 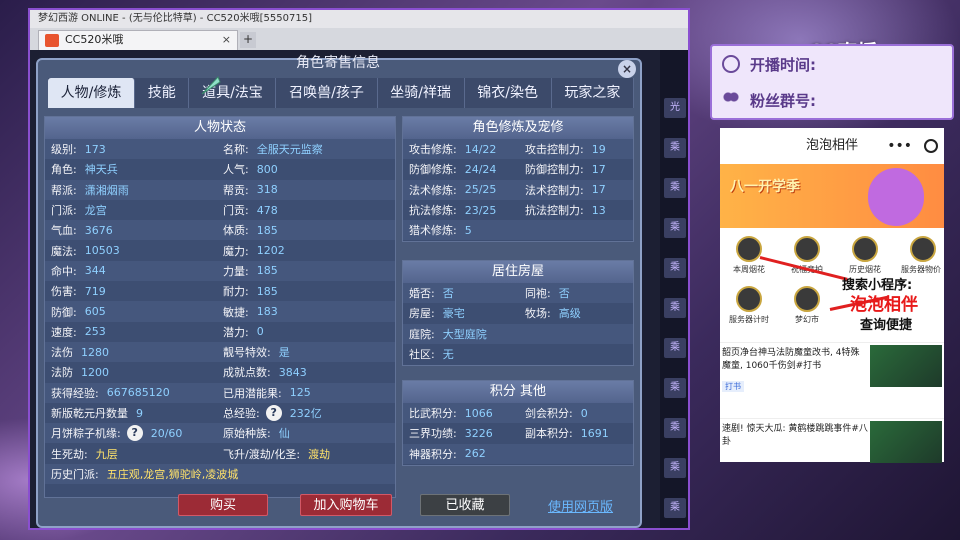 What do you see at coordinates (220, 474) in the screenshot?
I see `table-row: 历史门派: 五庄观,龙宫,狮驼岭,凌波城` at bounding box center [220, 474].